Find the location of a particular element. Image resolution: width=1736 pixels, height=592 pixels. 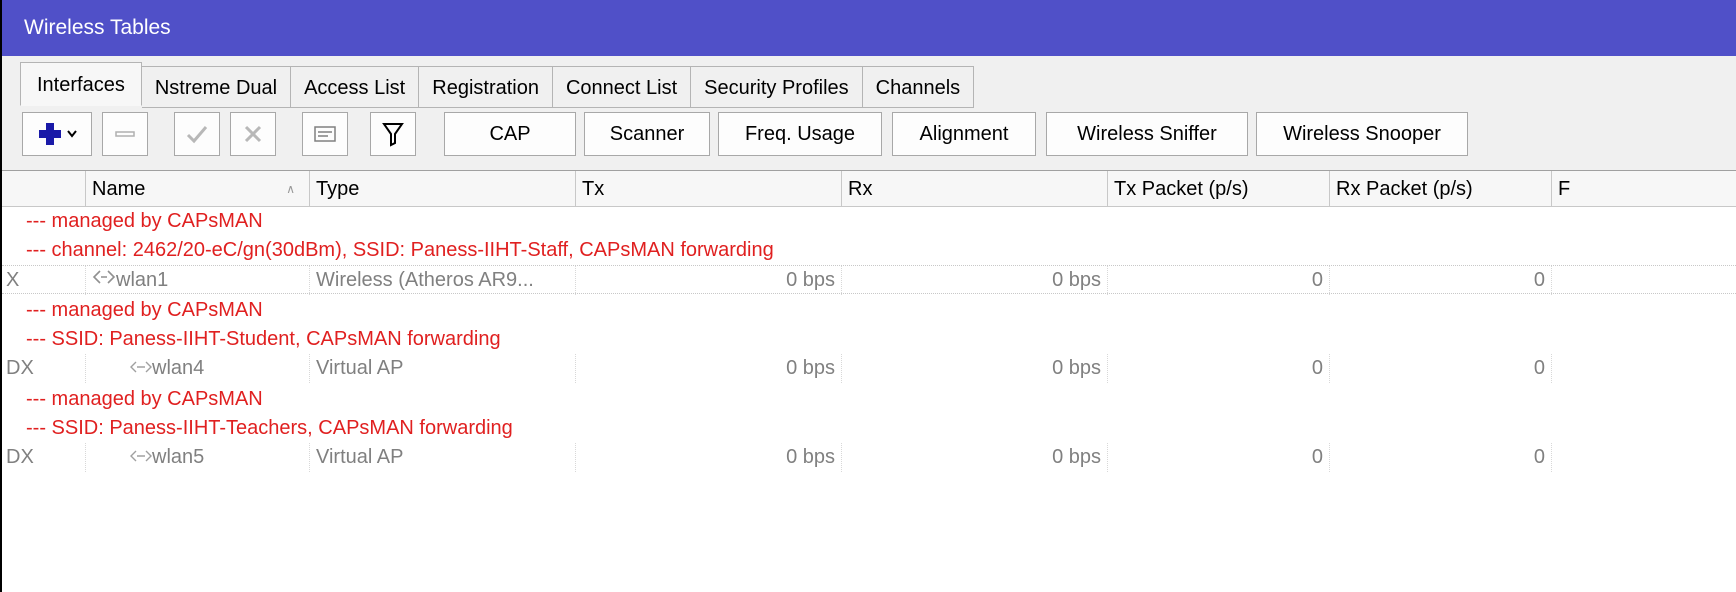

filter-icon is located at coordinates (393, 134).